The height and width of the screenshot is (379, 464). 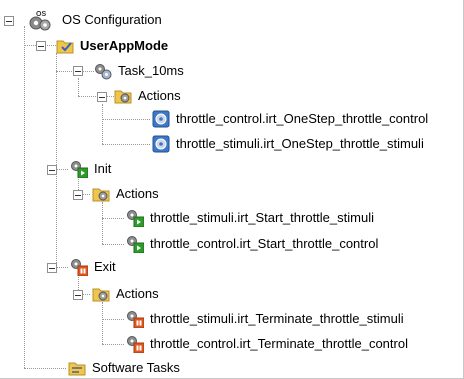 I want to click on tree-node-init: Init, so click(x=90, y=169).